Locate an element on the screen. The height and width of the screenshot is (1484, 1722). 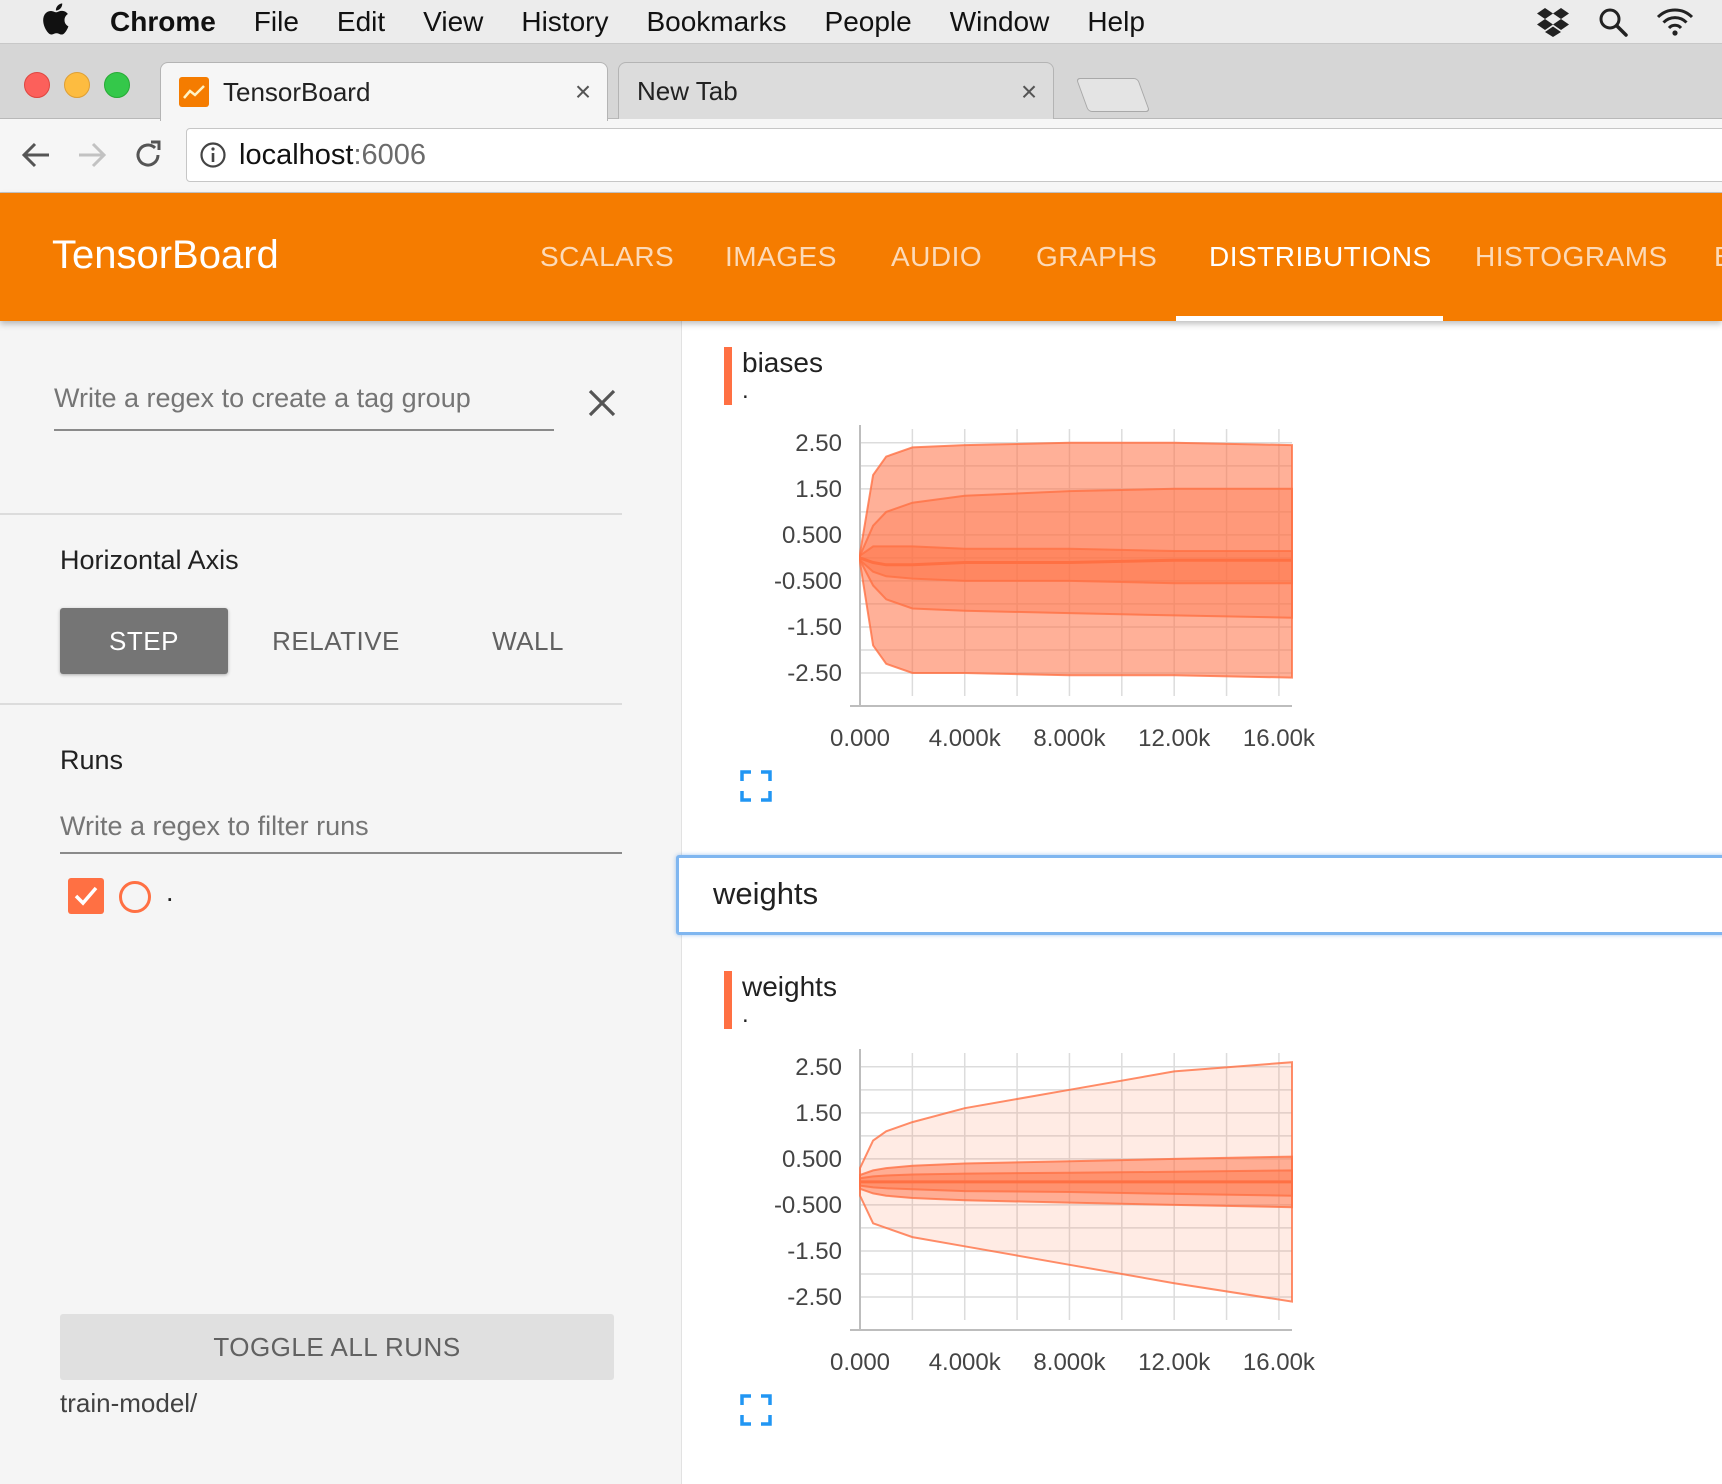
tab-histograms: HISTOGRAMS is located at coordinates (1571, 257).